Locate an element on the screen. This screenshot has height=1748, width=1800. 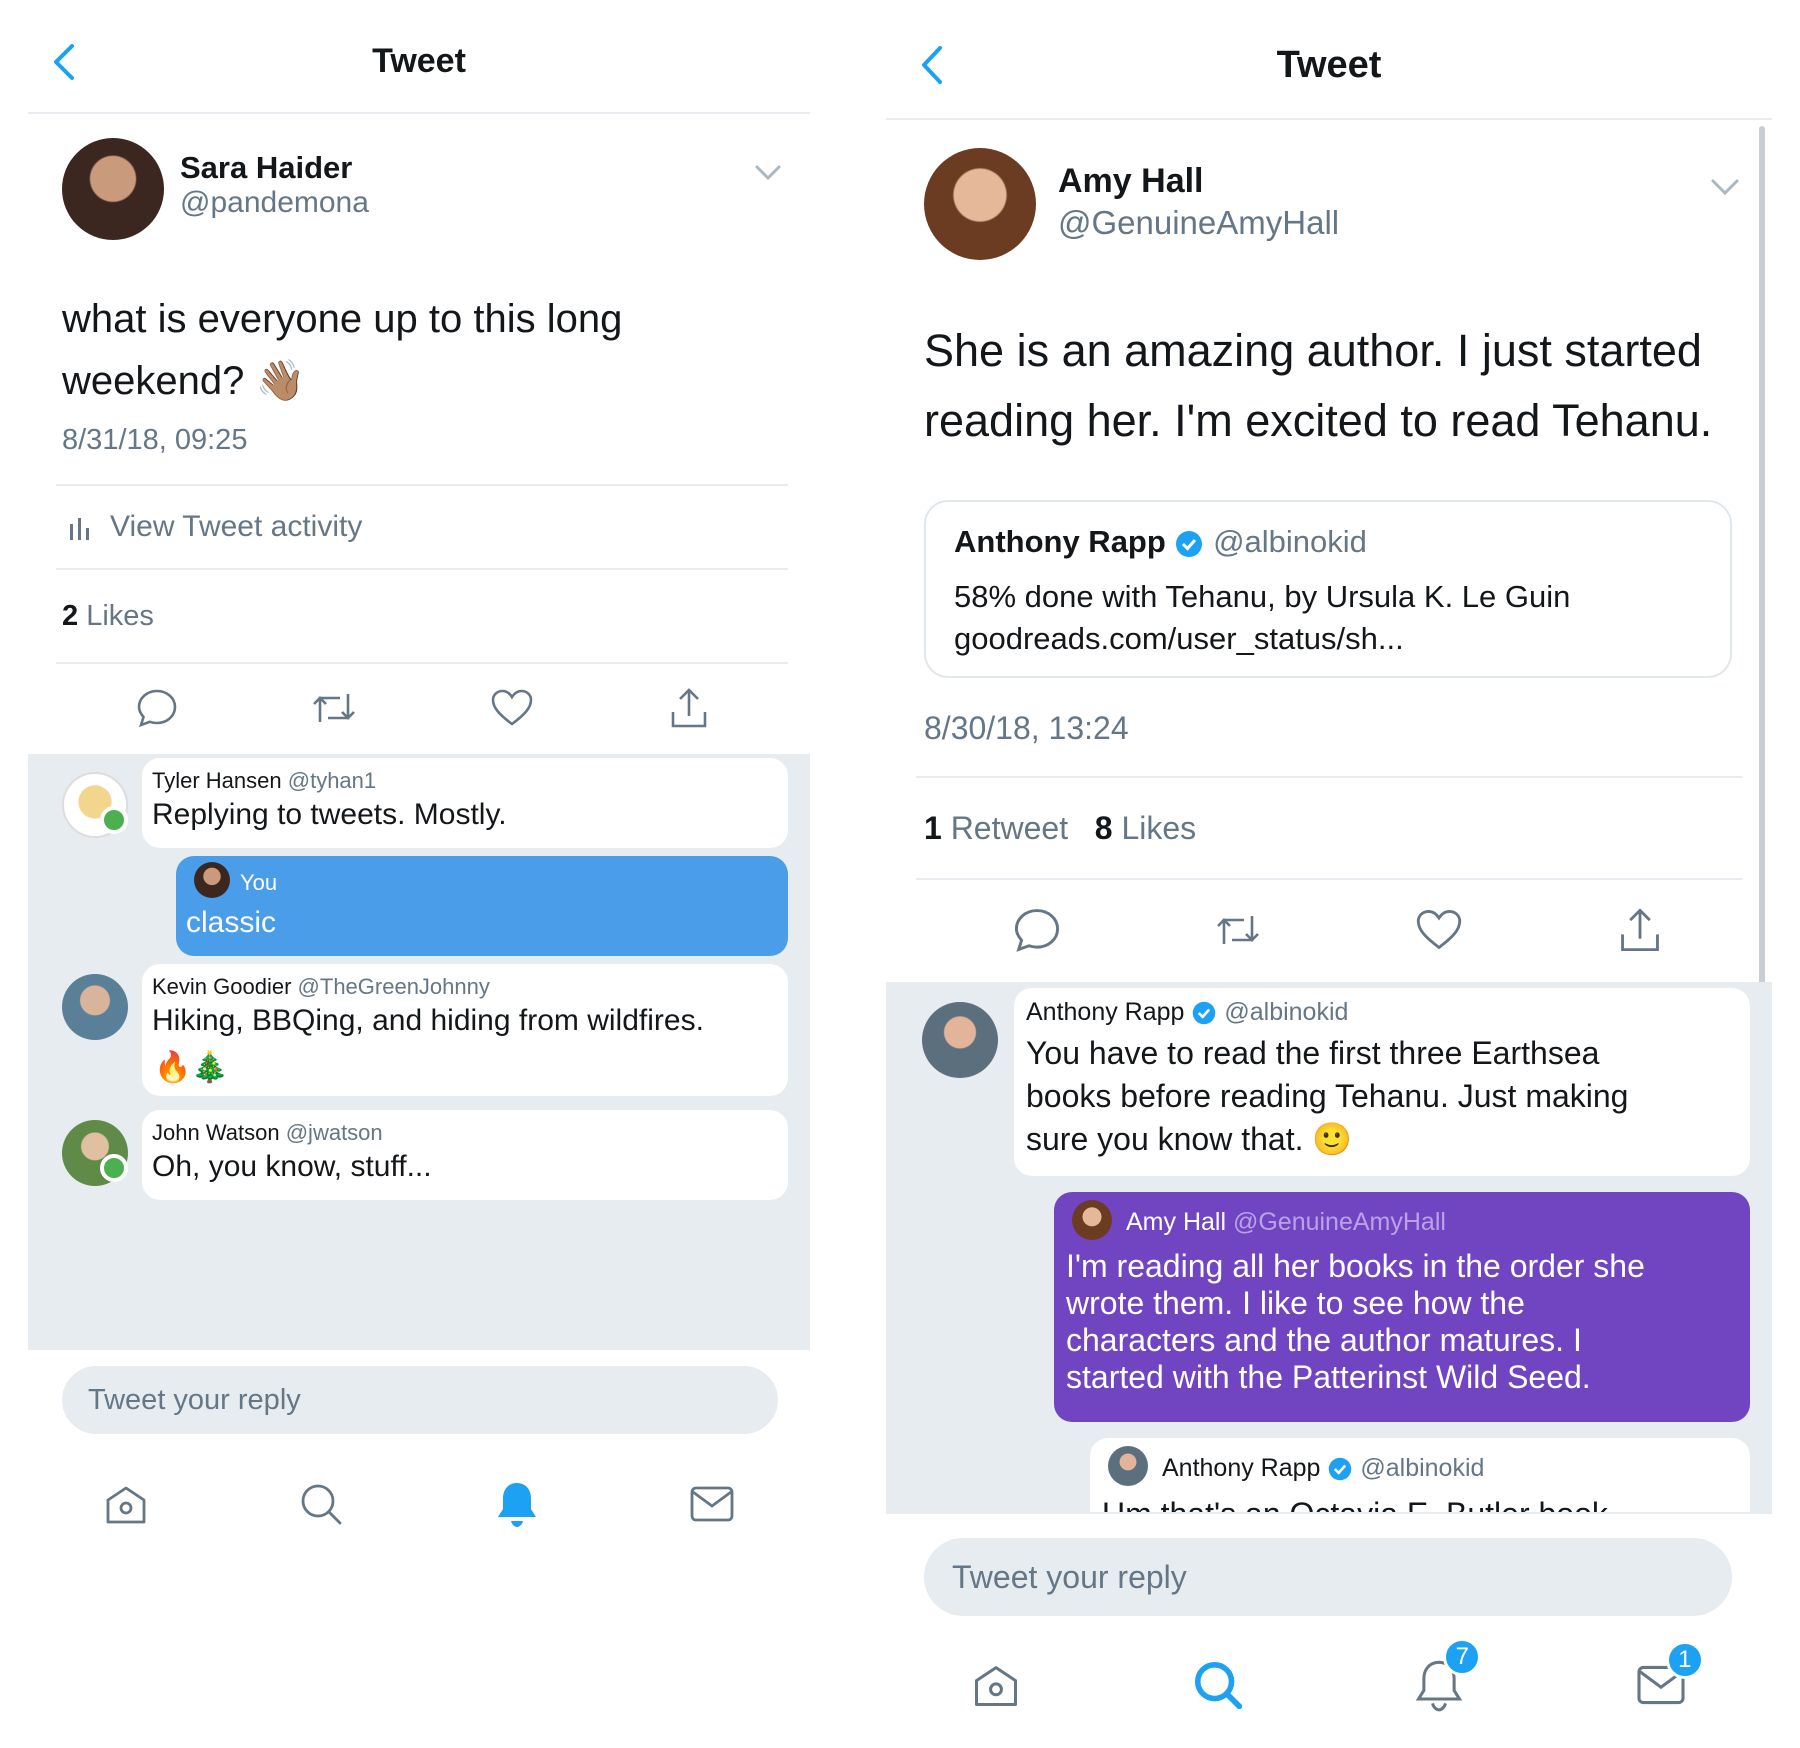
tab-bar: 7 1 is located at coordinates (1329, 1684).